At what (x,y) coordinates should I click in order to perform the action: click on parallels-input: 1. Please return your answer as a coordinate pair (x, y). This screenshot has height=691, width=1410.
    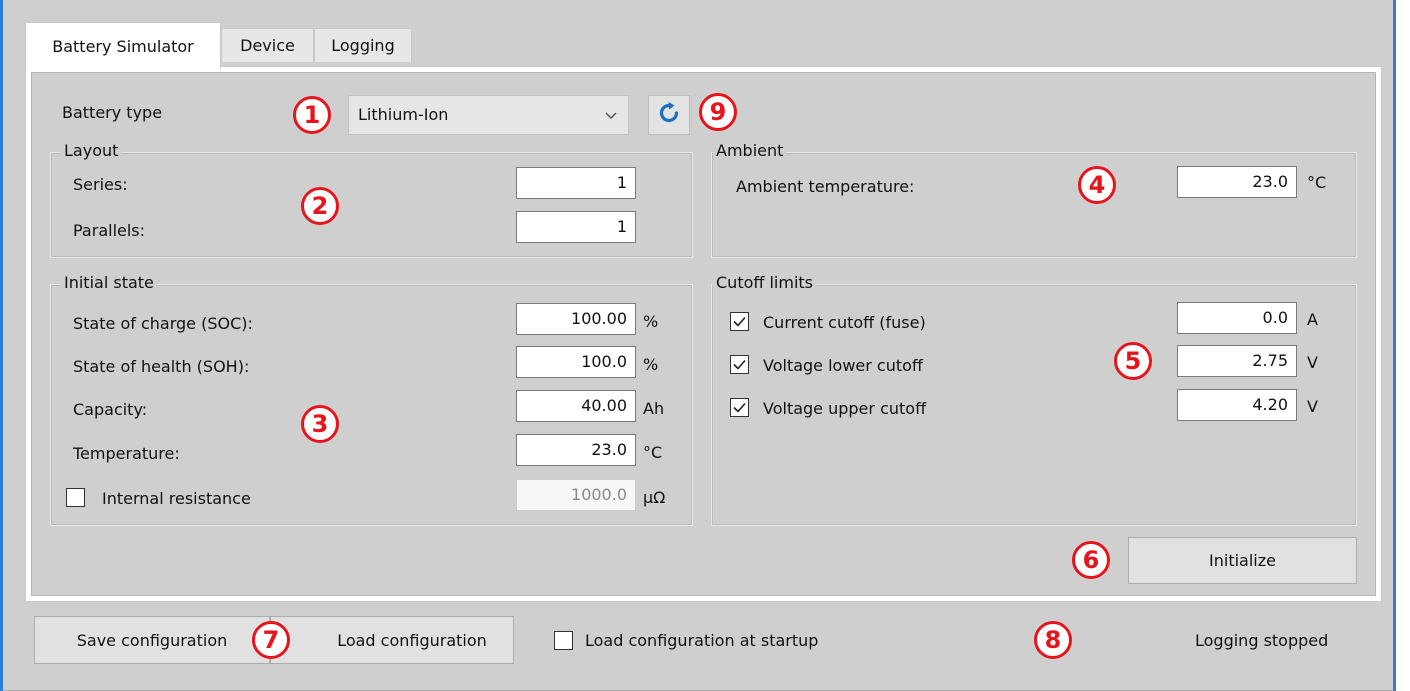
    Looking at the image, I should click on (576, 227).